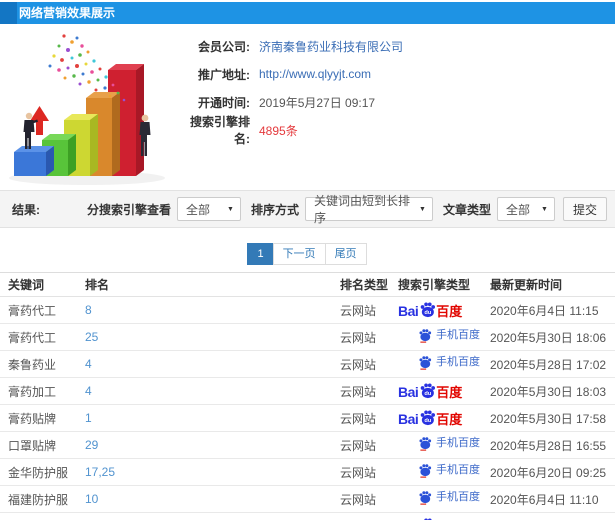 The width and height of the screenshot is (615, 520). Describe the element at coordinates (224, 46) in the screenshot. I see `company-label: 会员公司:` at that location.